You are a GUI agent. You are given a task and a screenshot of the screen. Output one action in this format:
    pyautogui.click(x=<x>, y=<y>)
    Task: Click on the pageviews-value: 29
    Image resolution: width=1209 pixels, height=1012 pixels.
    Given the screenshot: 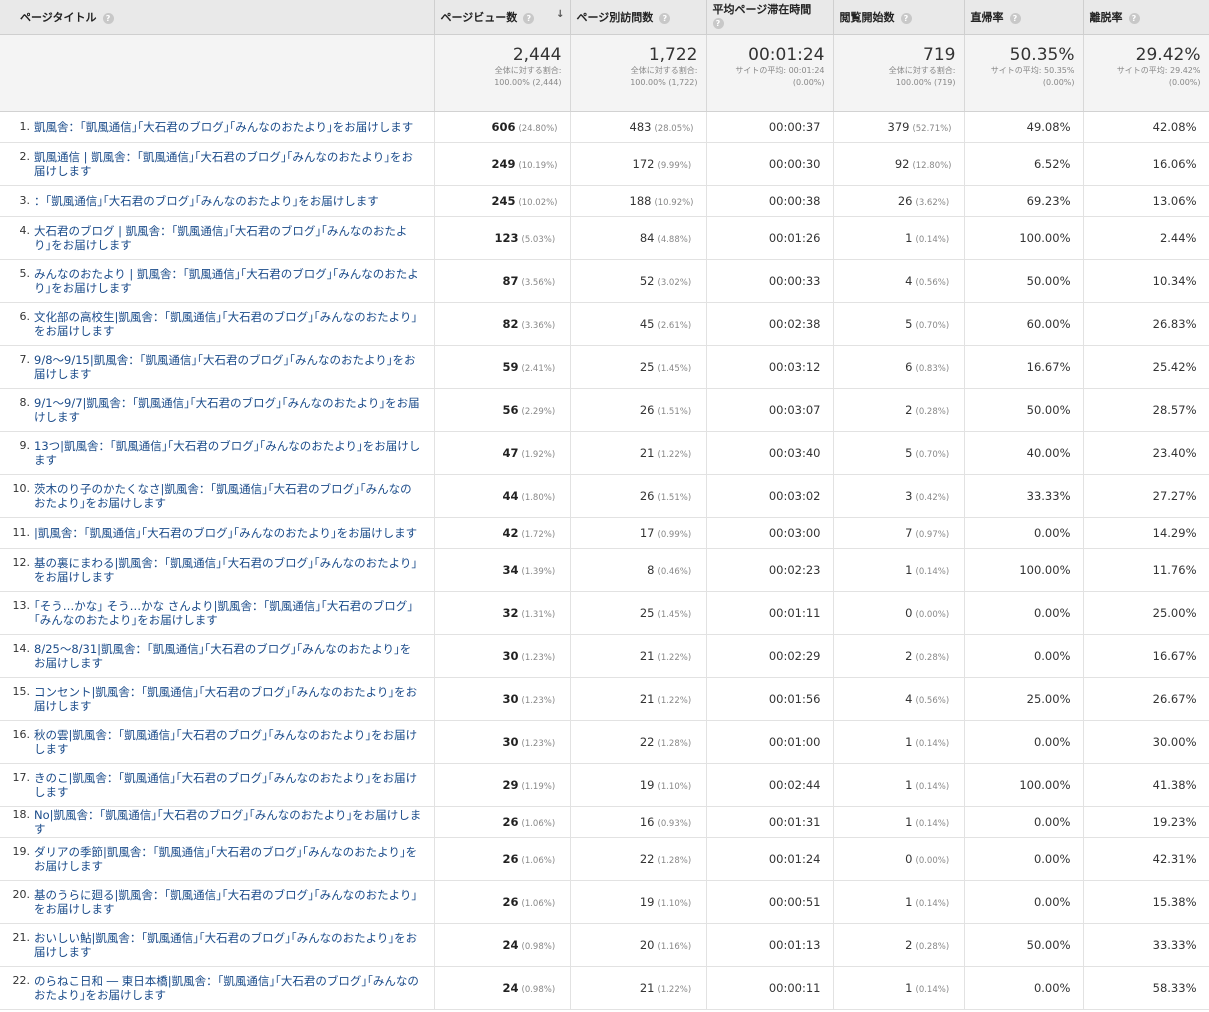 What is the action you would take?
    pyautogui.click(x=510, y=785)
    